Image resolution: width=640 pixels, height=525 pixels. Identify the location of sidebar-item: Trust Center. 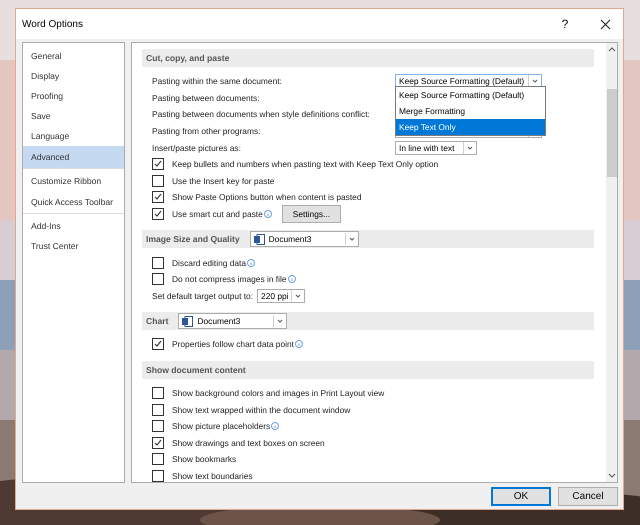
(73, 246).